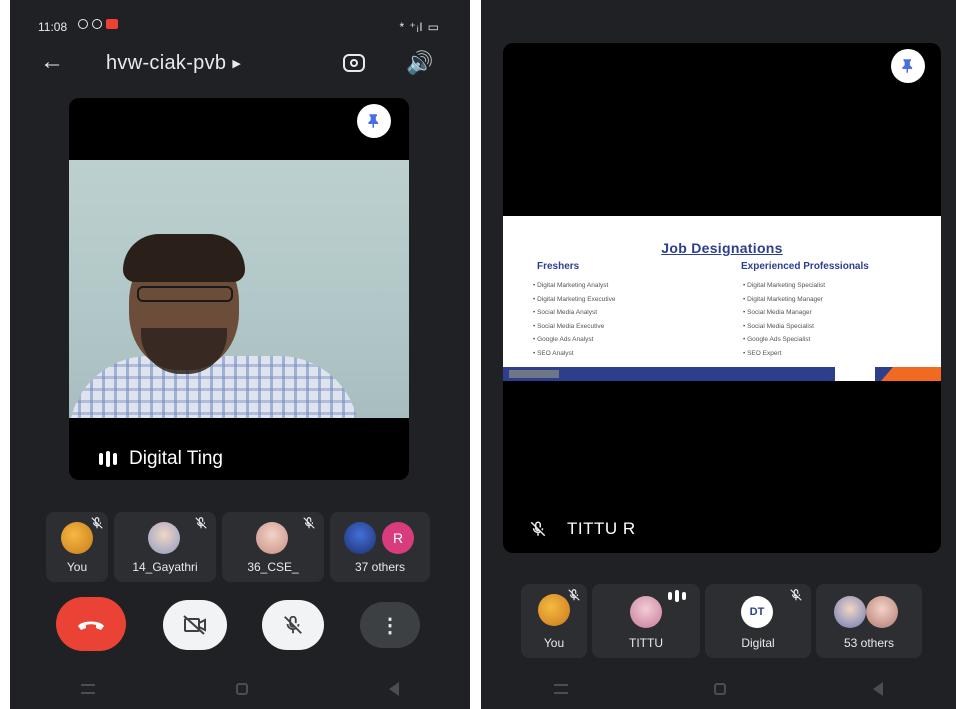 The width and height of the screenshot is (956, 709). What do you see at coordinates (869, 643) in the screenshot?
I see `participant-label: 53 others` at bounding box center [869, 643].